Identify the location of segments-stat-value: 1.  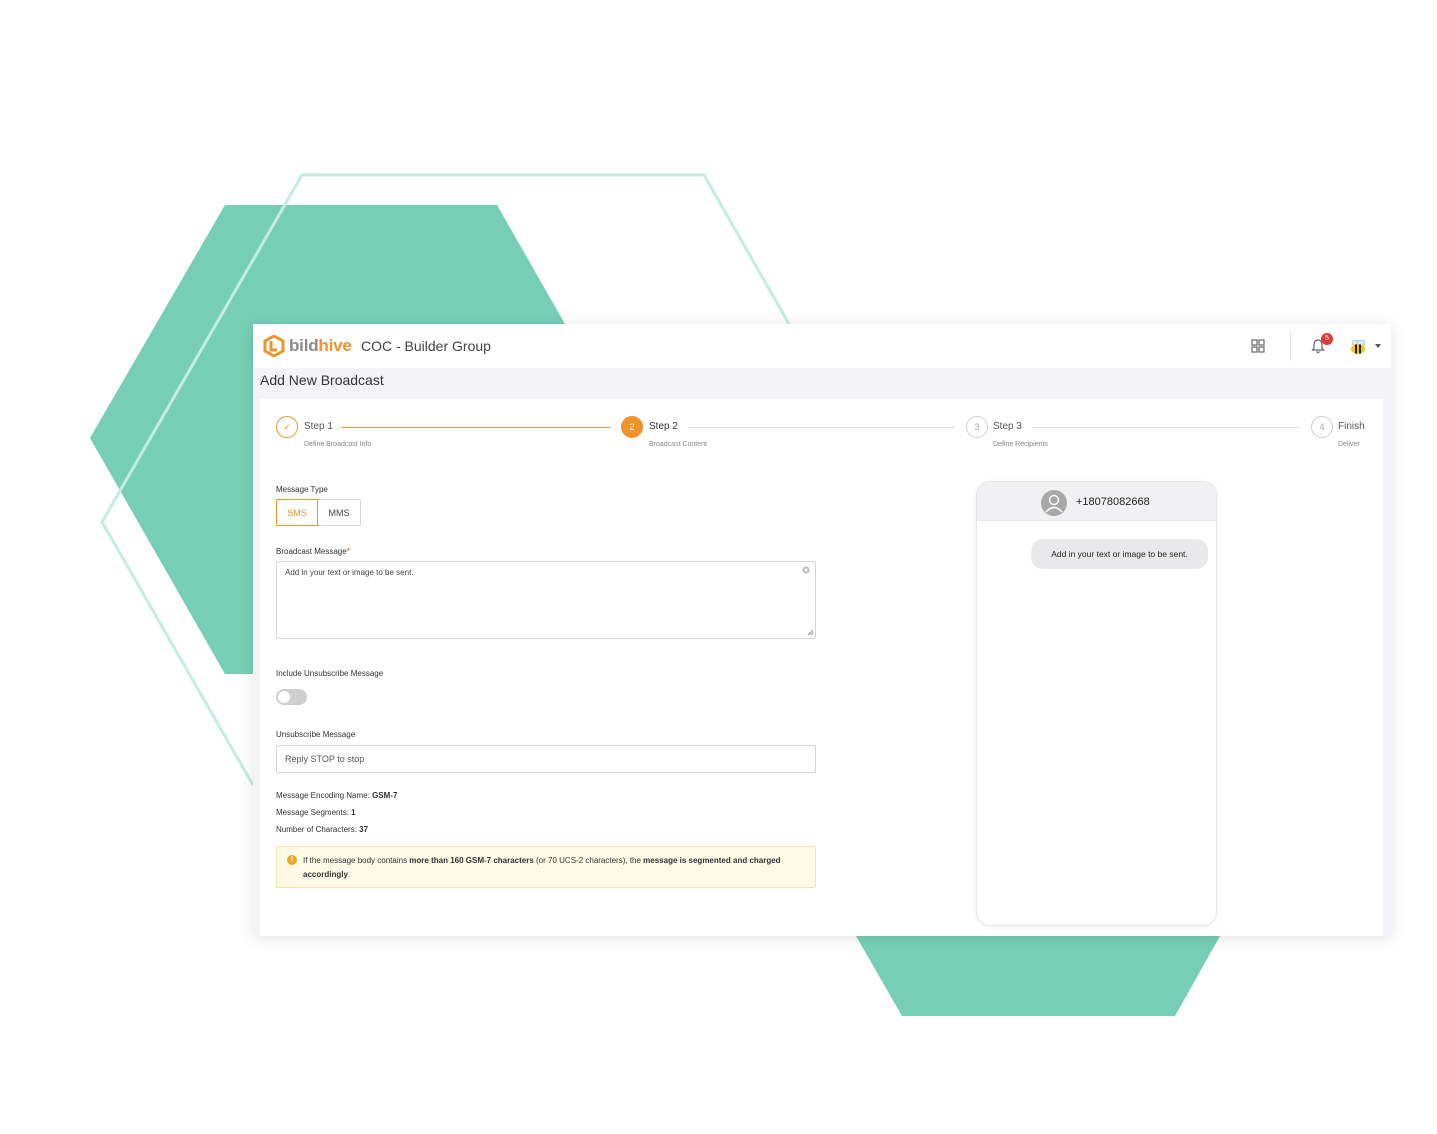
(353, 812).